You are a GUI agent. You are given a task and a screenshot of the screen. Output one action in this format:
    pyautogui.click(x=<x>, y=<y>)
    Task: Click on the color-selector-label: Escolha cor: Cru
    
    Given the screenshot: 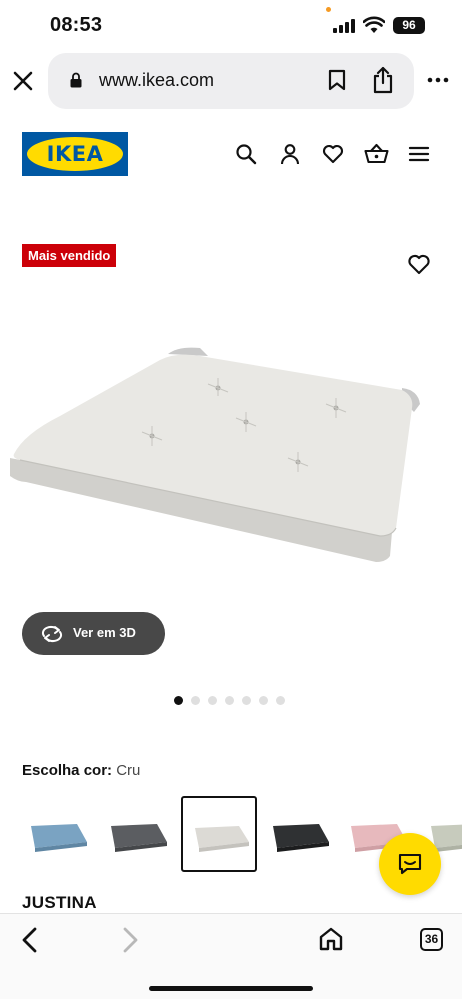 What is the action you would take?
    pyautogui.click(x=81, y=770)
    